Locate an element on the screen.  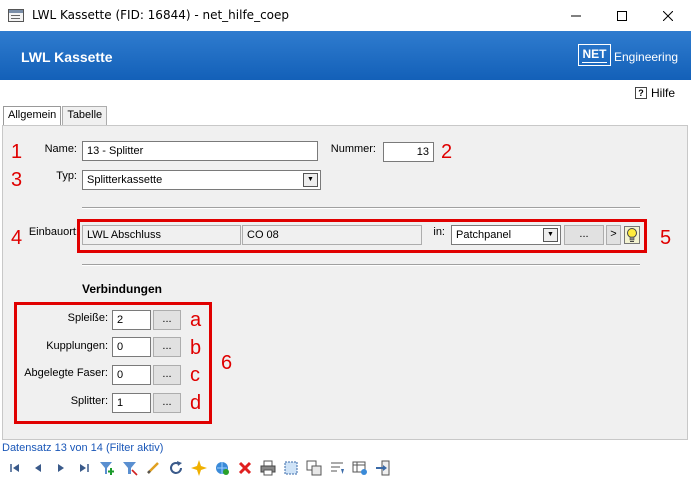
refresh-icon is located at coordinates (176, 468).